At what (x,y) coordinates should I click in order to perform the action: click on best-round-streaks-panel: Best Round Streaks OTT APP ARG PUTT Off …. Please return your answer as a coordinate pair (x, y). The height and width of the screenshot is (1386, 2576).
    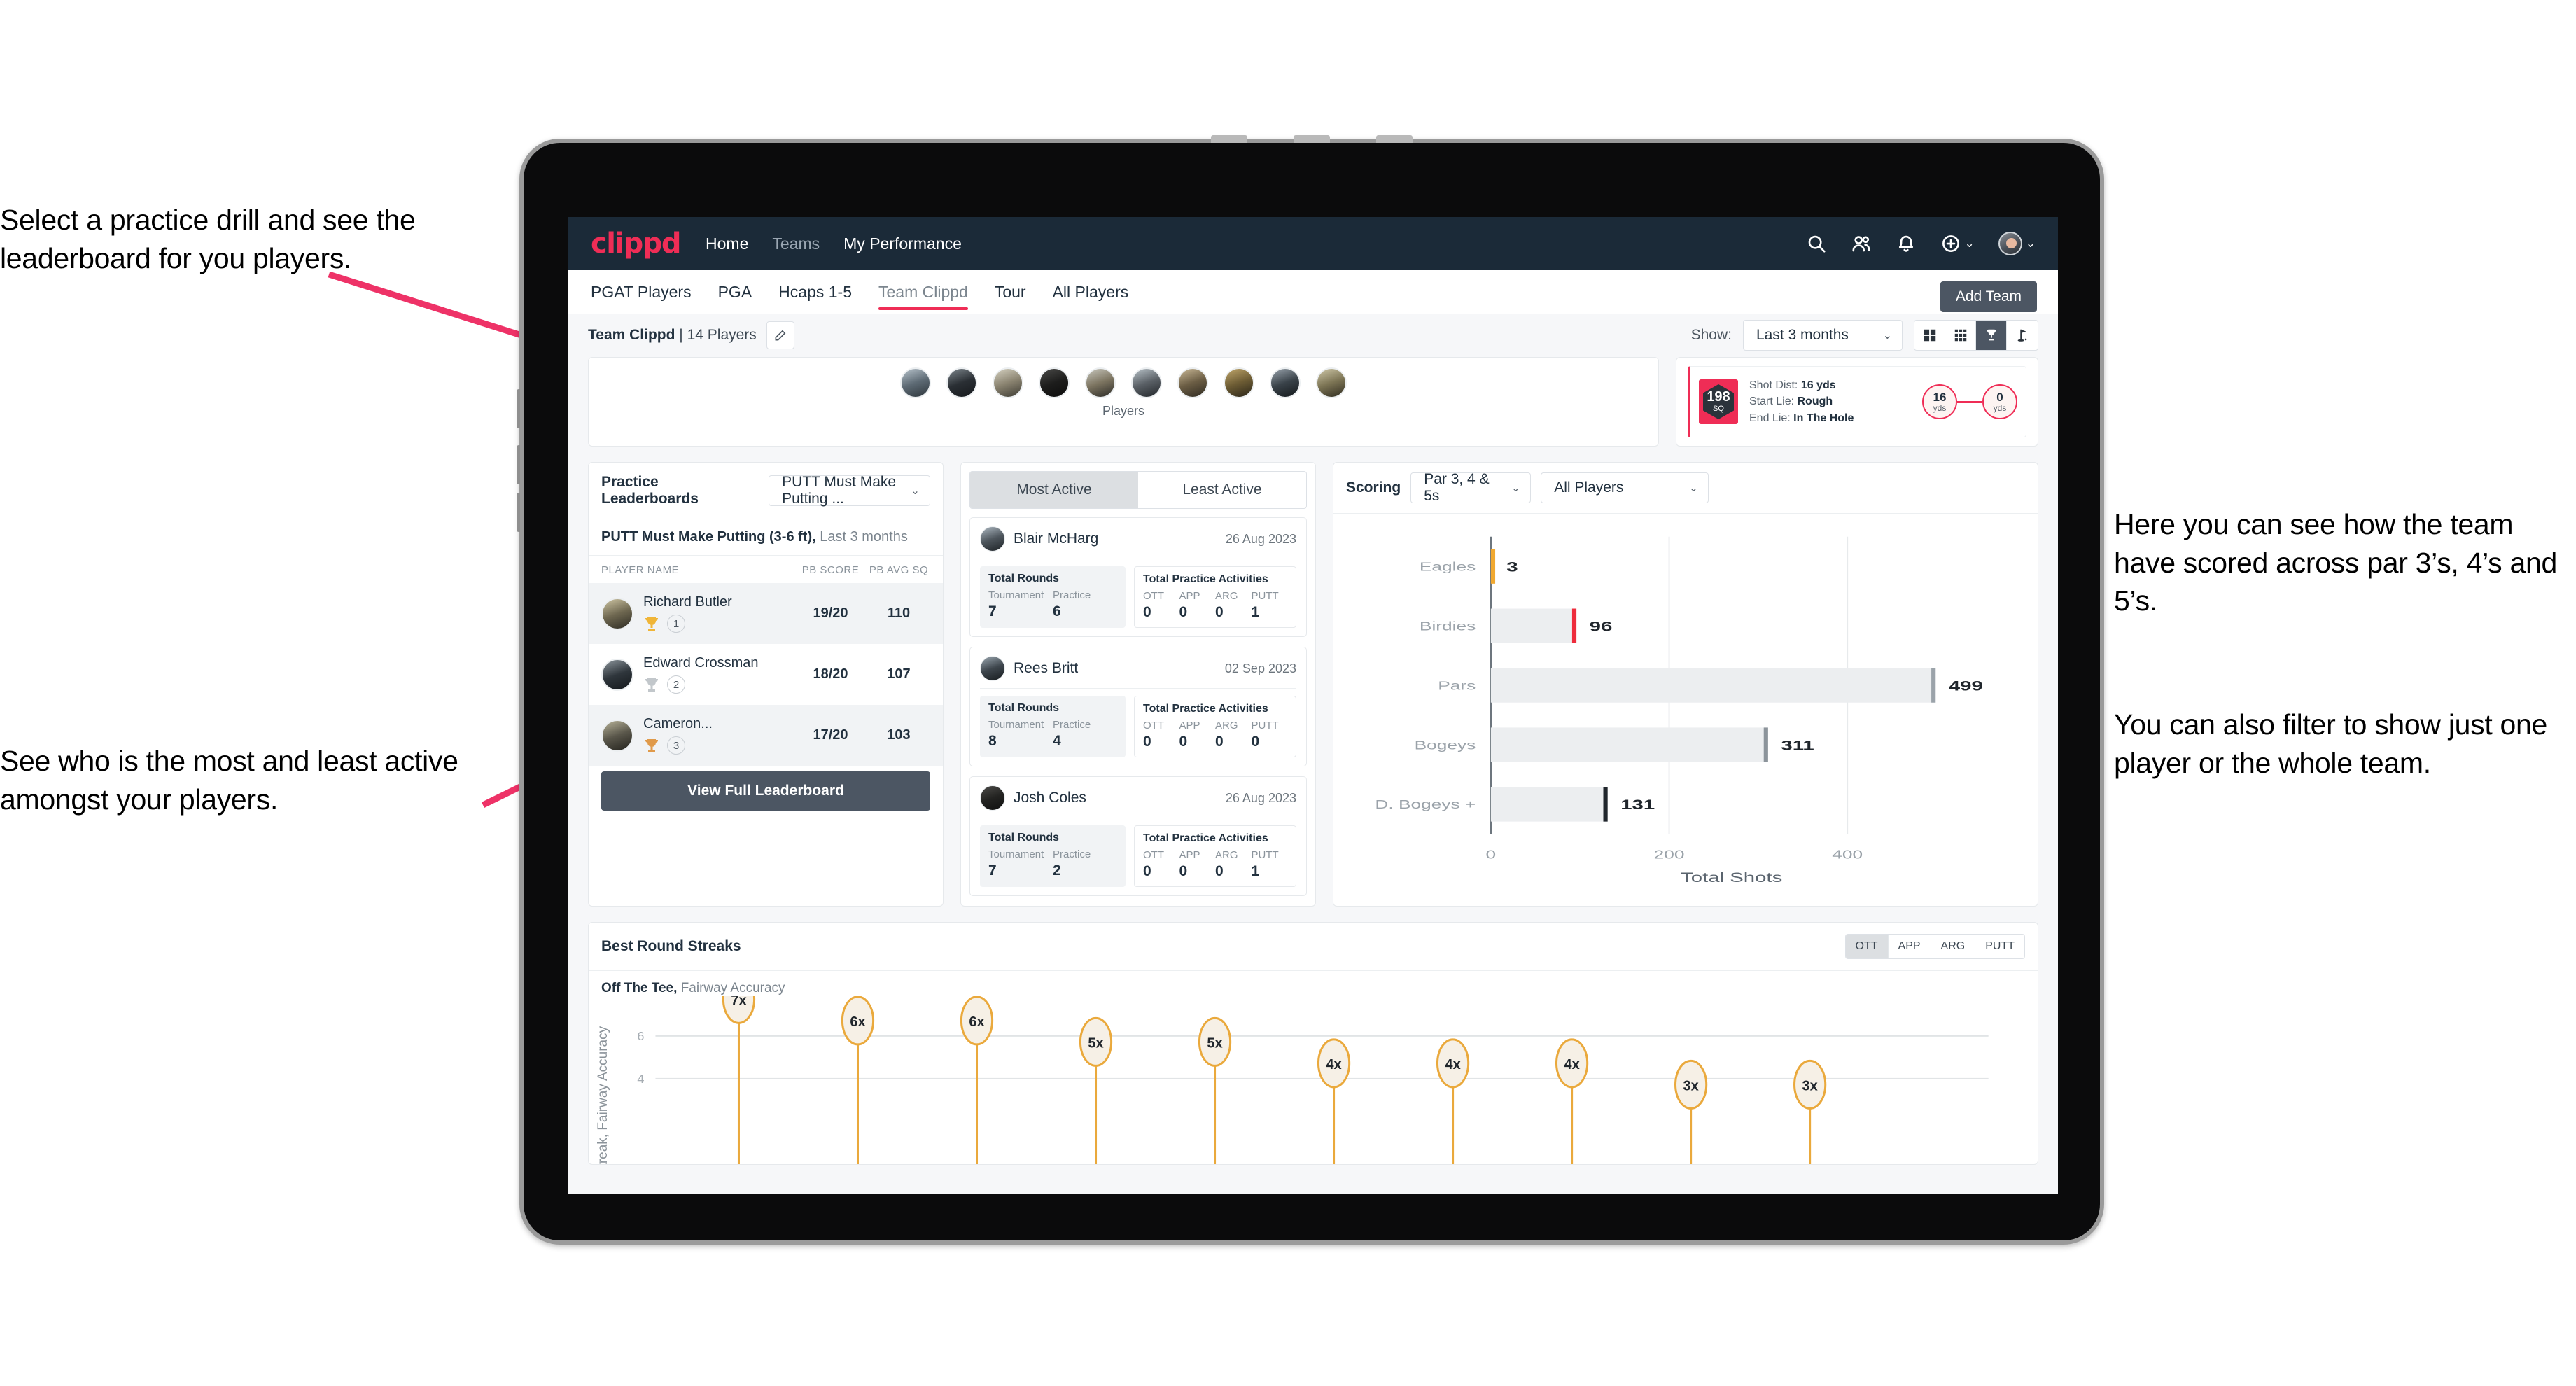
    Looking at the image, I should click on (1313, 1043).